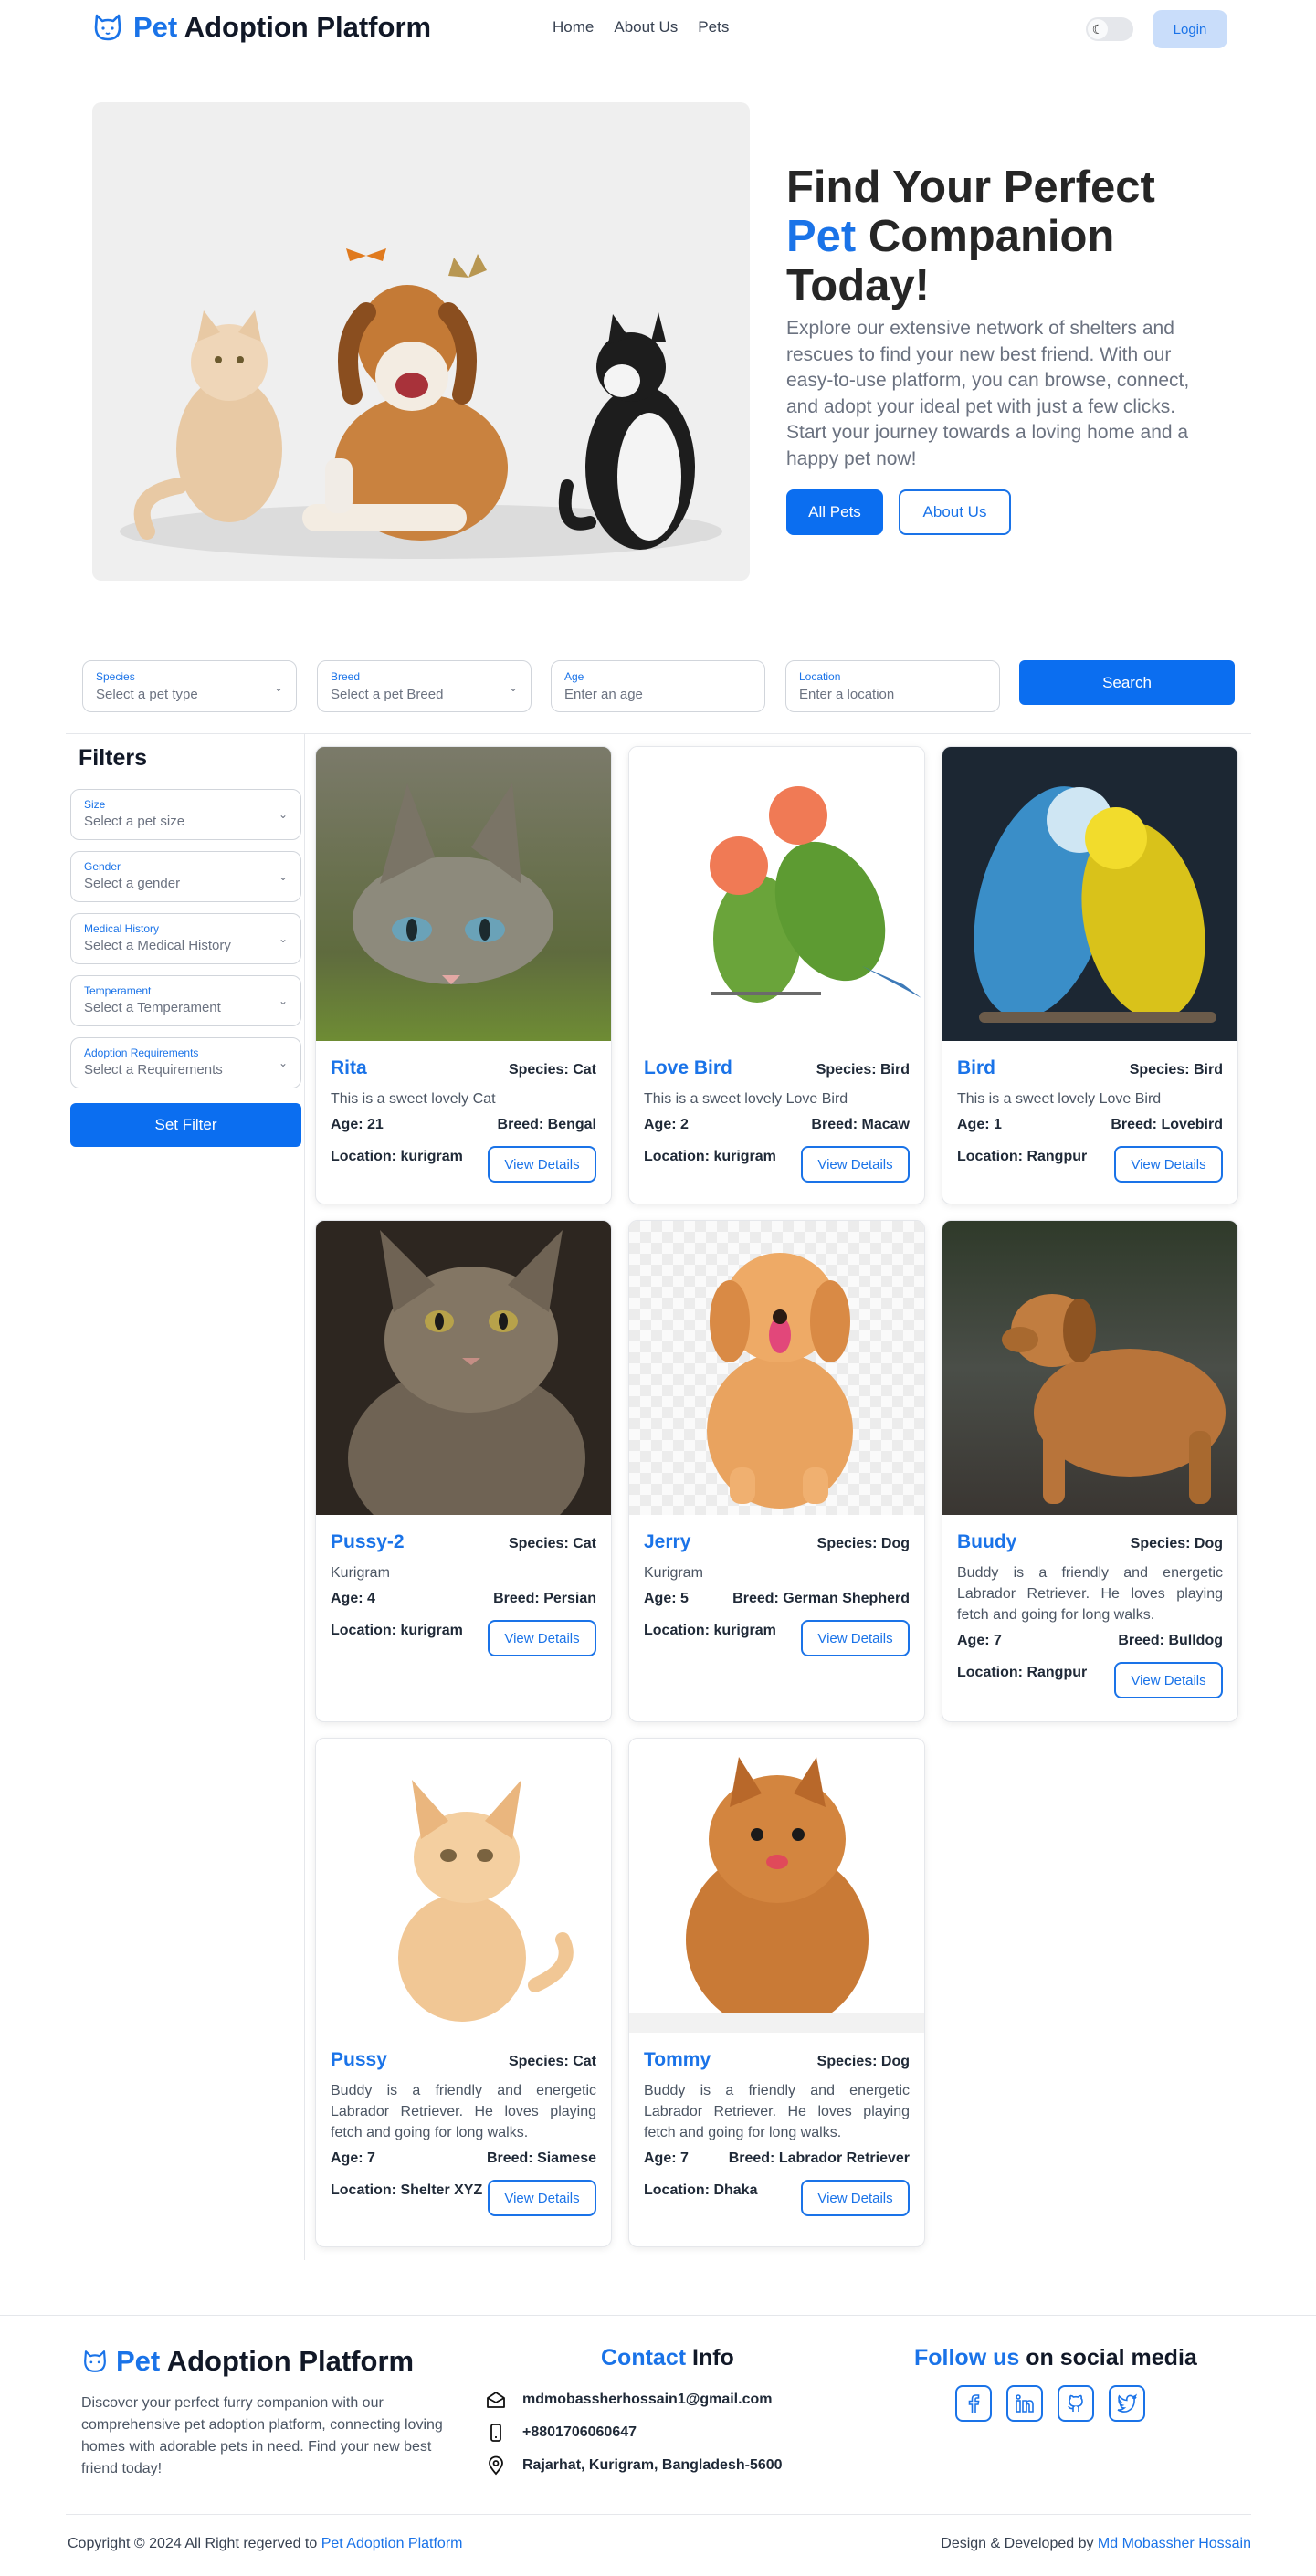  Describe the element at coordinates (967, 2358) in the screenshot. I see `social-highlight: Follow us` at that location.